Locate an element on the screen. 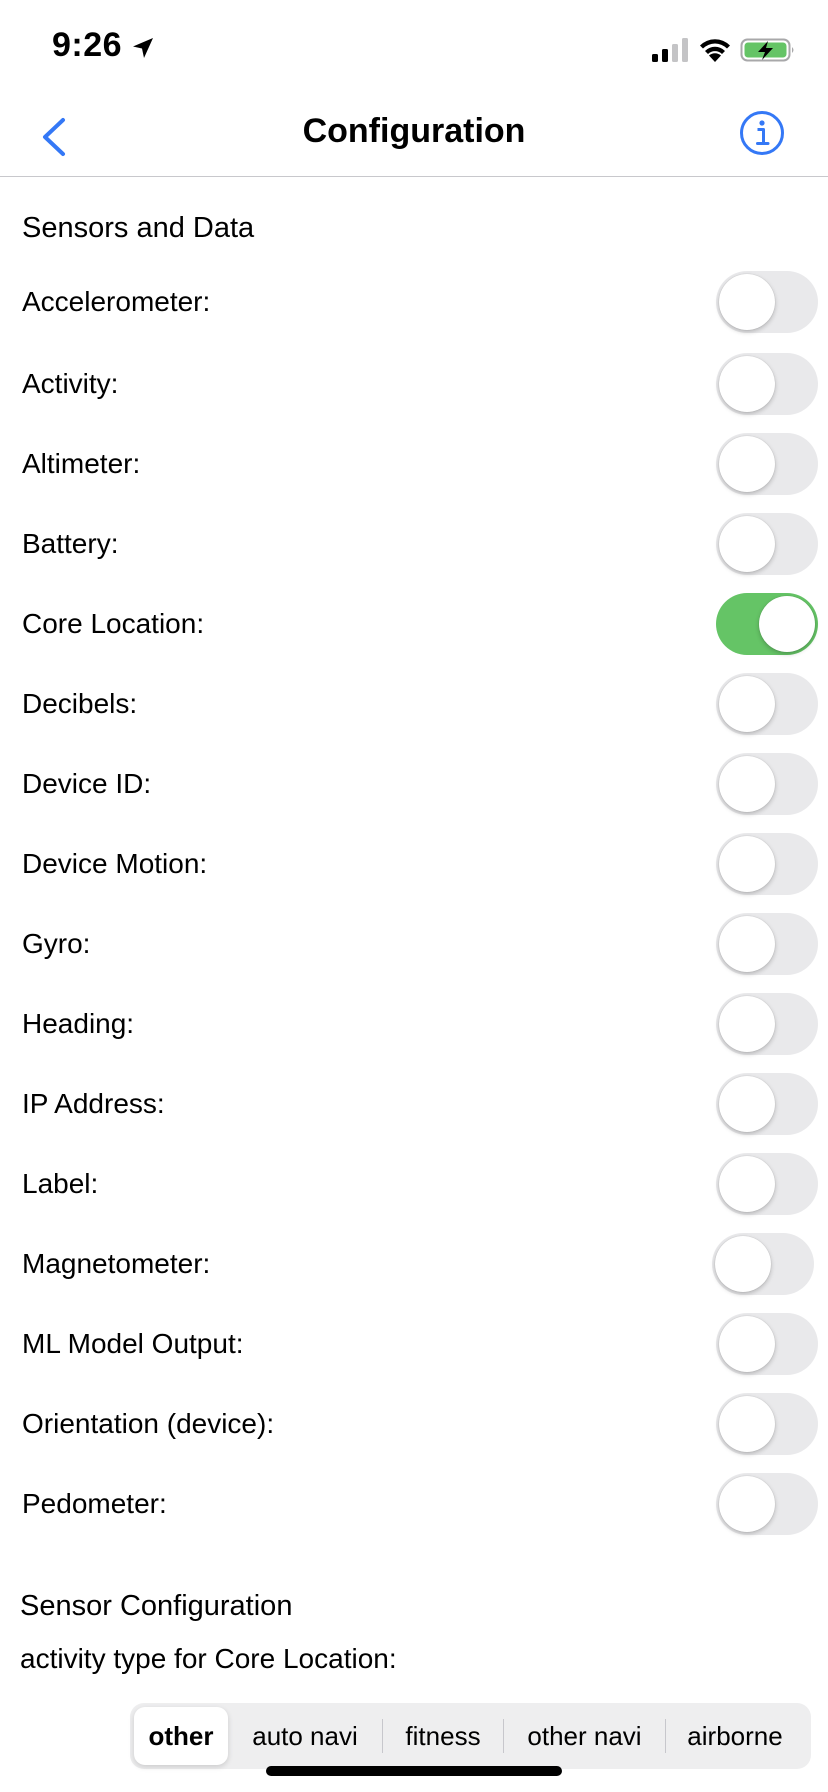 This screenshot has width=828, height=1792. sensor-row-ip-address: IP Address: is located at coordinates (414, 1104).